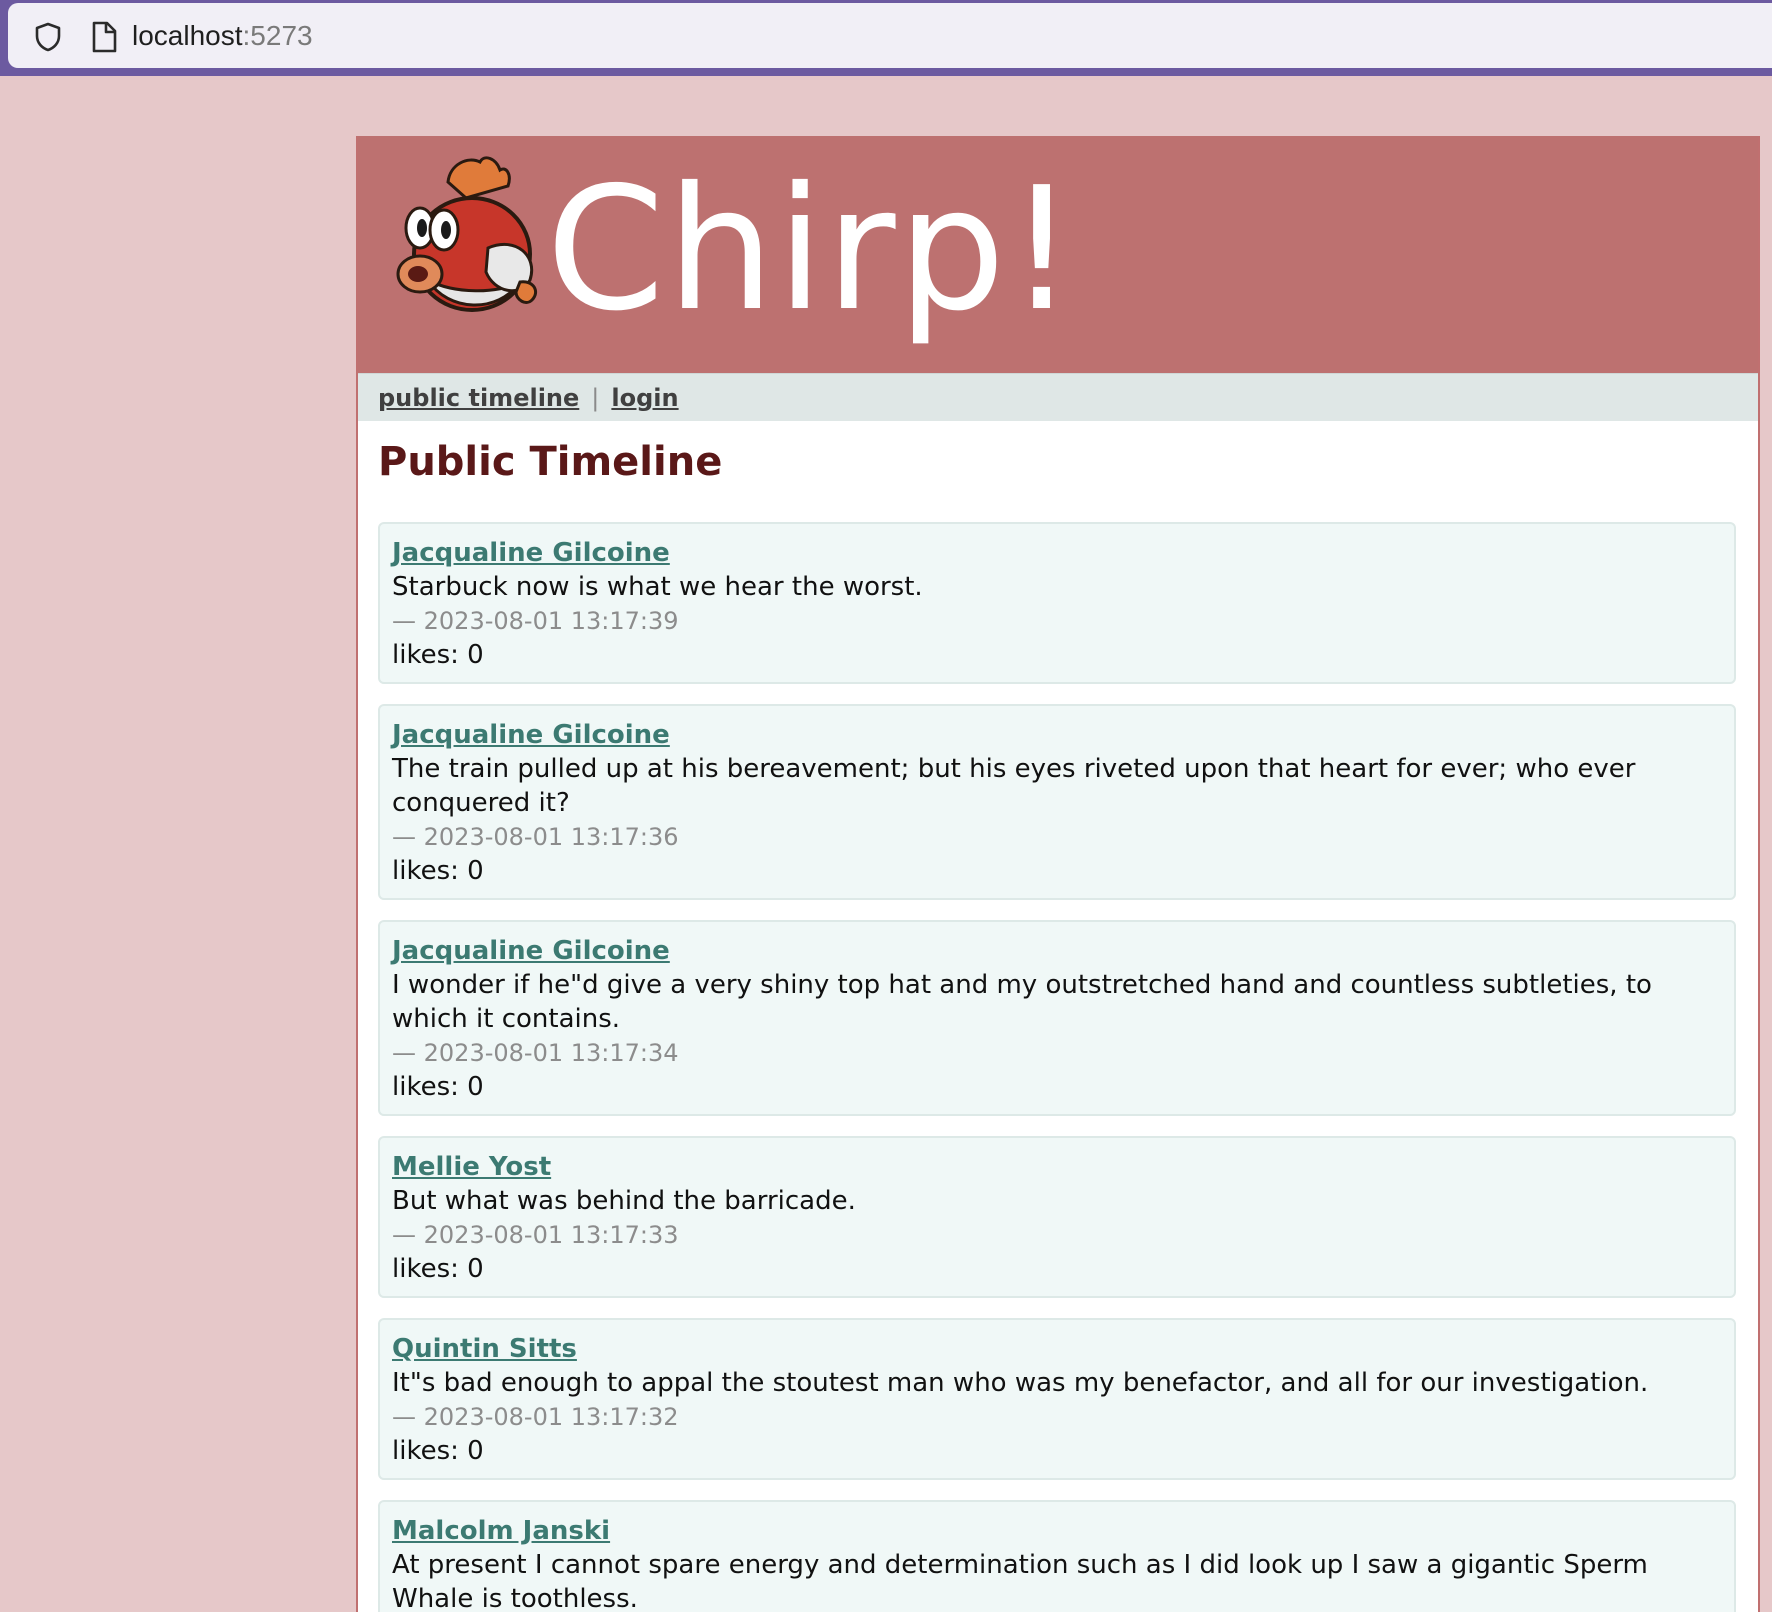 The width and height of the screenshot is (1772, 1612). I want to click on shield-icon, so click(48, 37).